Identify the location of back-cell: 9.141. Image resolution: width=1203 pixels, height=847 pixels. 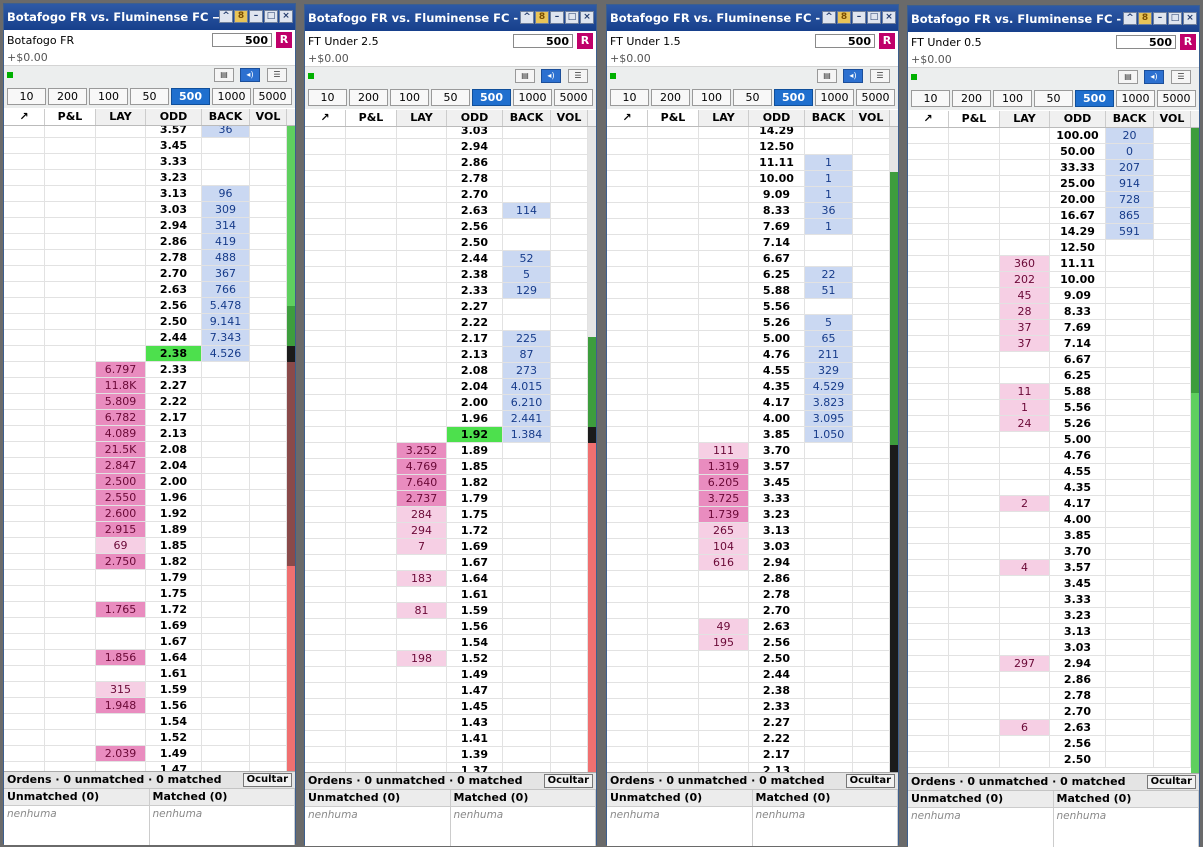
(226, 321).